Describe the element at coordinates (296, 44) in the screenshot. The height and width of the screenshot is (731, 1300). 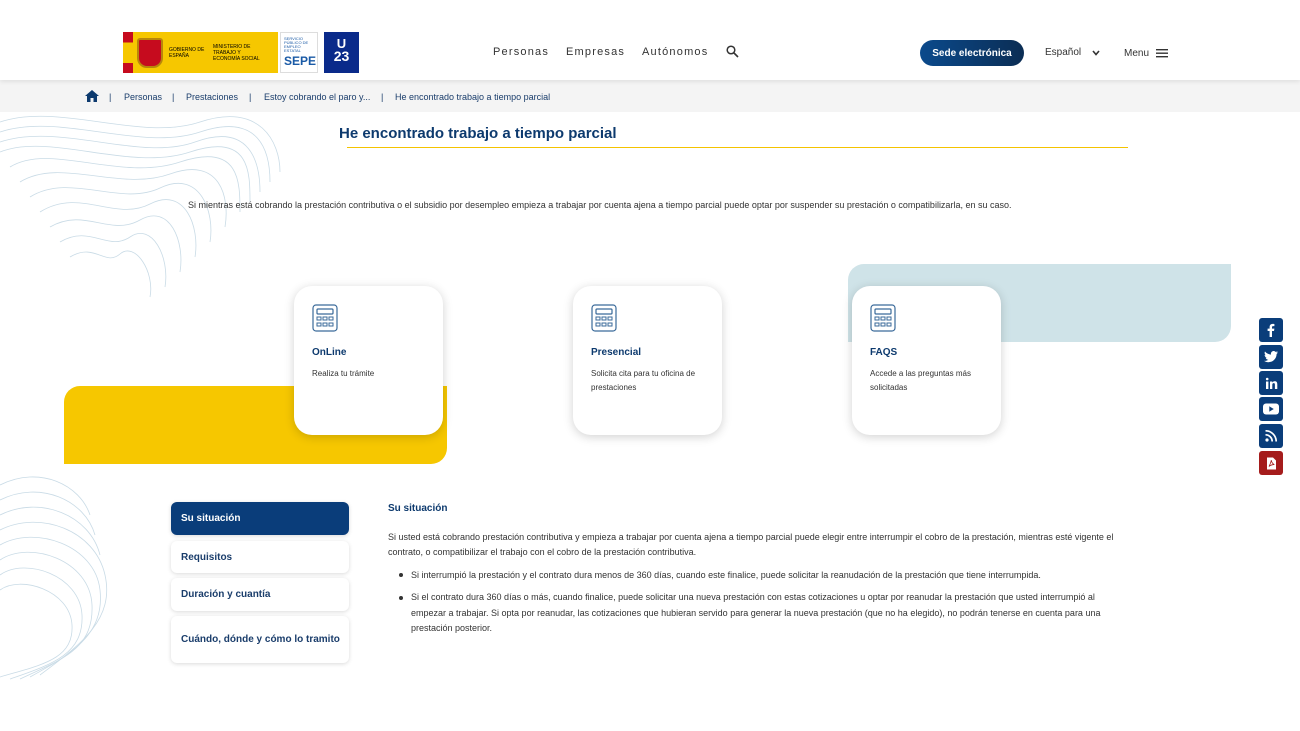
I see `sepe-small-text: SERVICIO PÚBLICO DE EMPLEO ESTATAL` at that location.